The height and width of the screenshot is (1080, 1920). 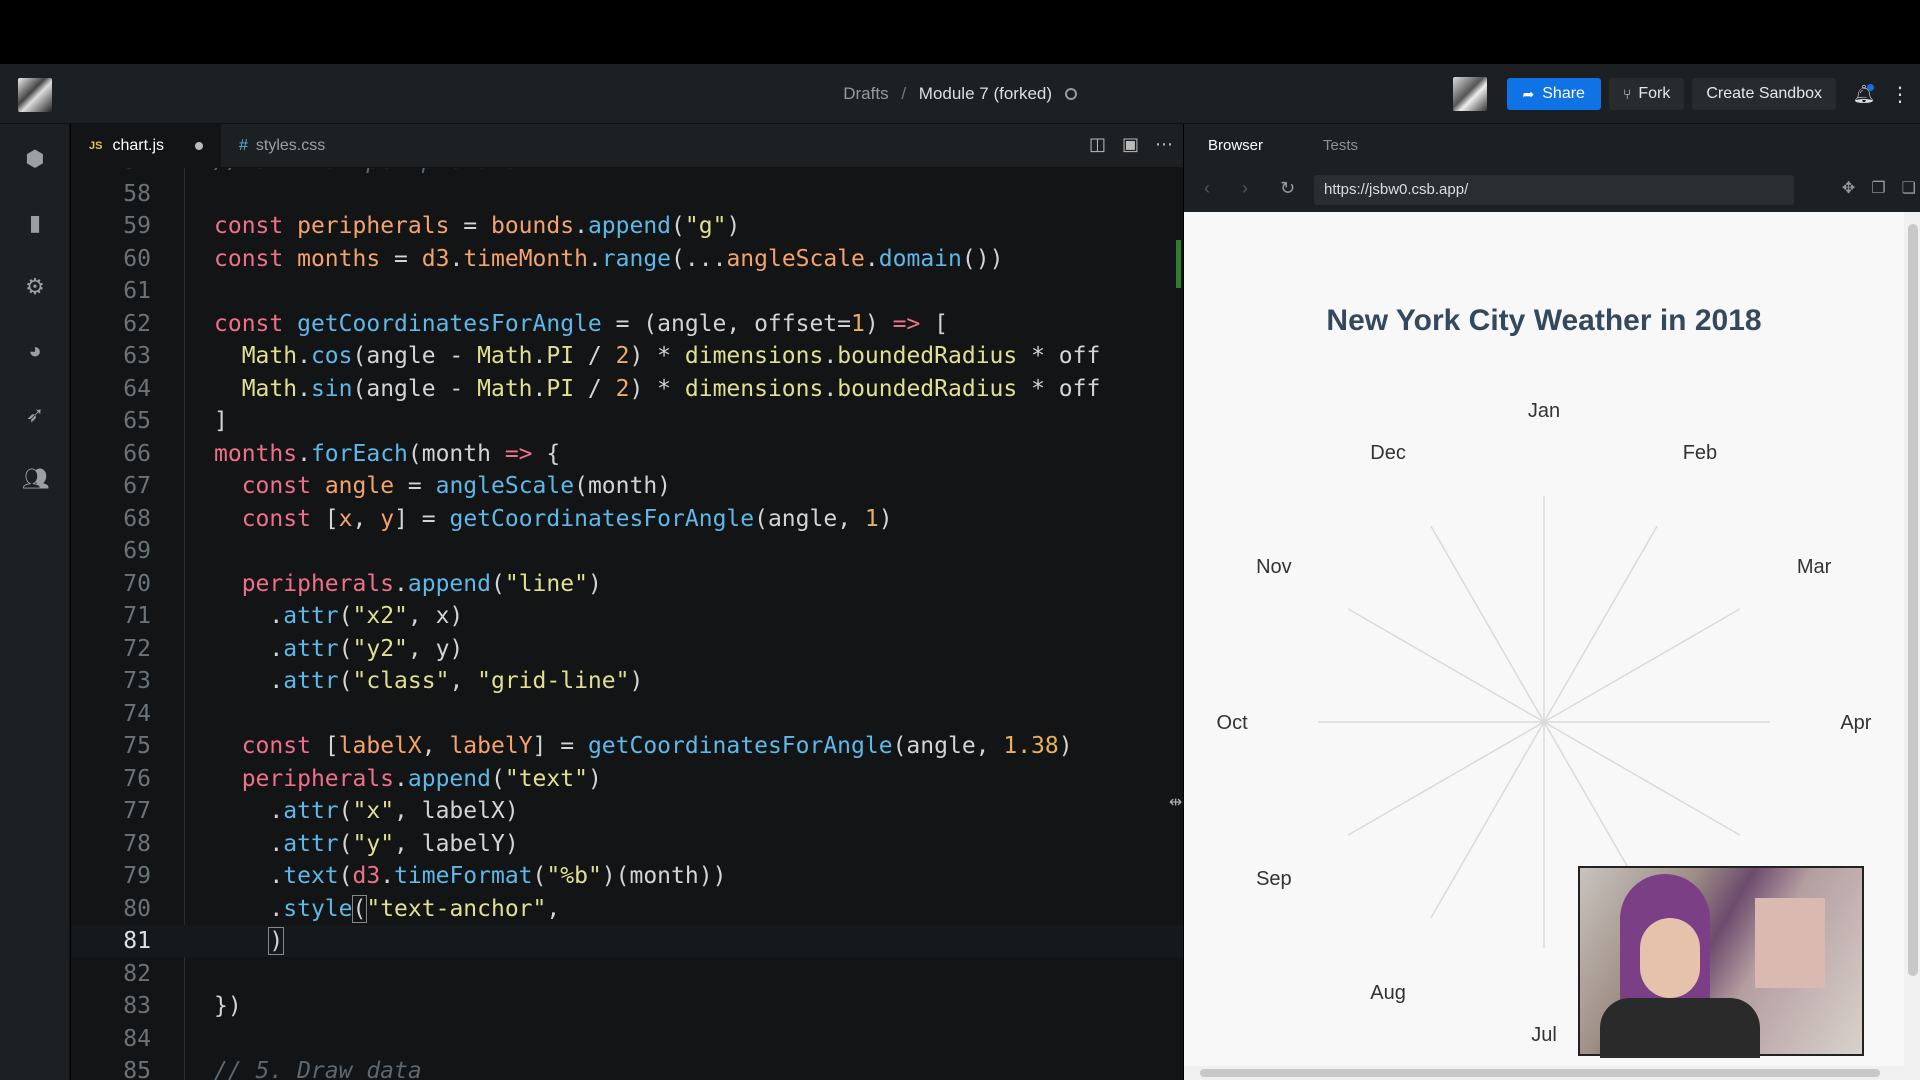 I want to click on split-view-icon: ◫, so click(x=1097, y=144).